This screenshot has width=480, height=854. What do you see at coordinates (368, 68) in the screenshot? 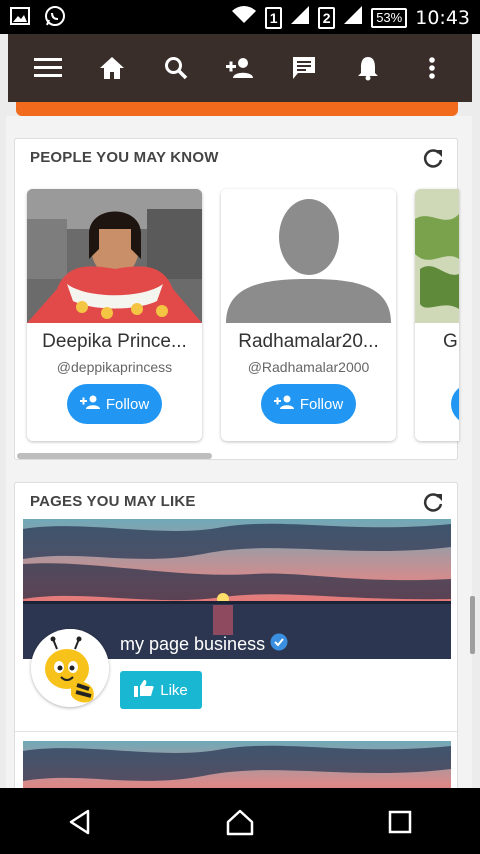
I see `notifications-icon` at bounding box center [368, 68].